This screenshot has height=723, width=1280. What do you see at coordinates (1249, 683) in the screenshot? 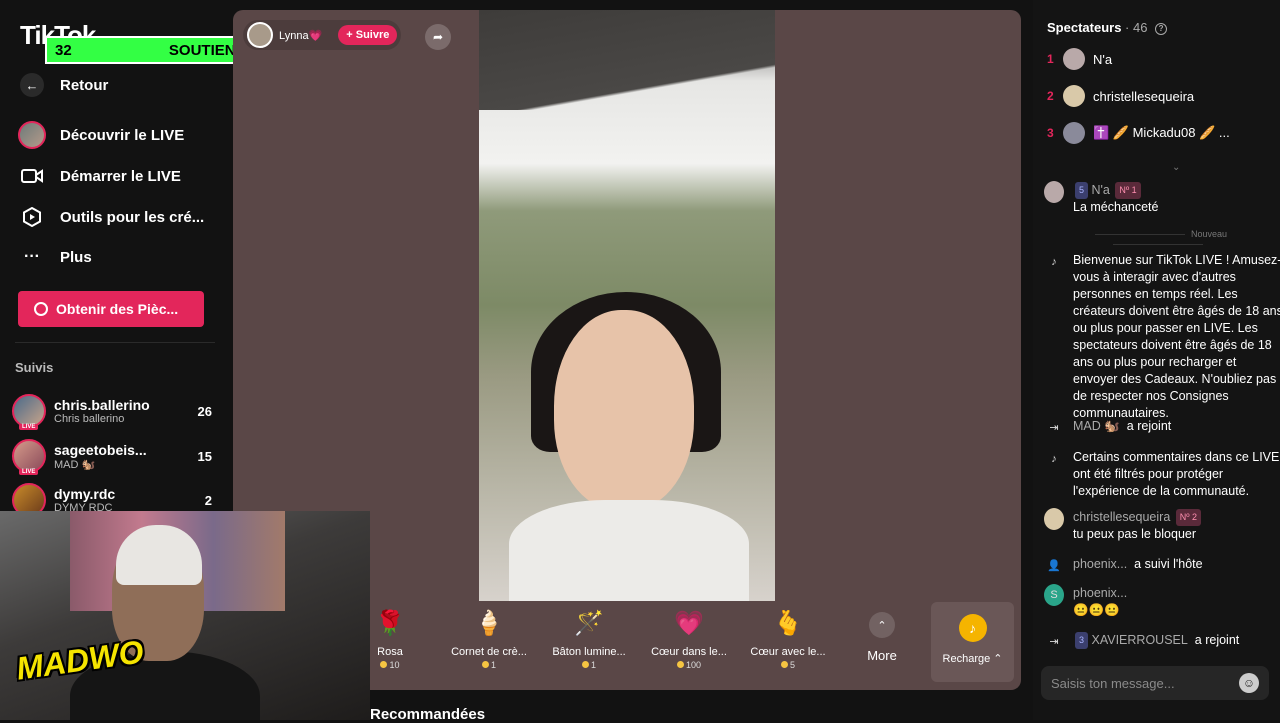
I see `emoji-icon: ☺` at bounding box center [1249, 683].